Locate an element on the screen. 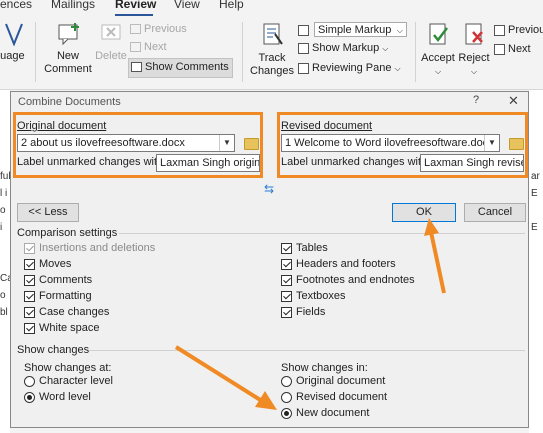 Image resolution: width=543 pixels, height=433 pixels. arrow-to-new-document is located at coordinates (225, 377).